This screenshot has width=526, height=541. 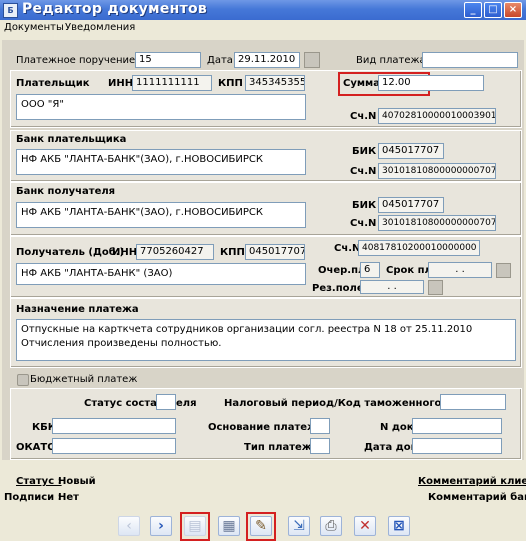 What do you see at coordinates (70, 252) in the screenshot?
I see `payee-label: Получатель (Доб.)` at bounding box center [70, 252].